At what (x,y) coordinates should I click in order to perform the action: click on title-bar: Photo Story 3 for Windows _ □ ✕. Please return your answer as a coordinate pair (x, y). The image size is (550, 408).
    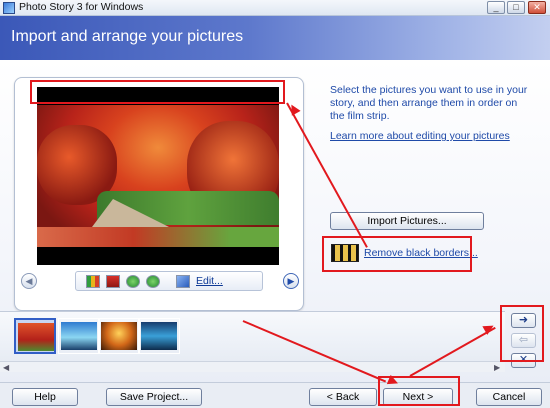
    Looking at the image, I should click on (275, 8).